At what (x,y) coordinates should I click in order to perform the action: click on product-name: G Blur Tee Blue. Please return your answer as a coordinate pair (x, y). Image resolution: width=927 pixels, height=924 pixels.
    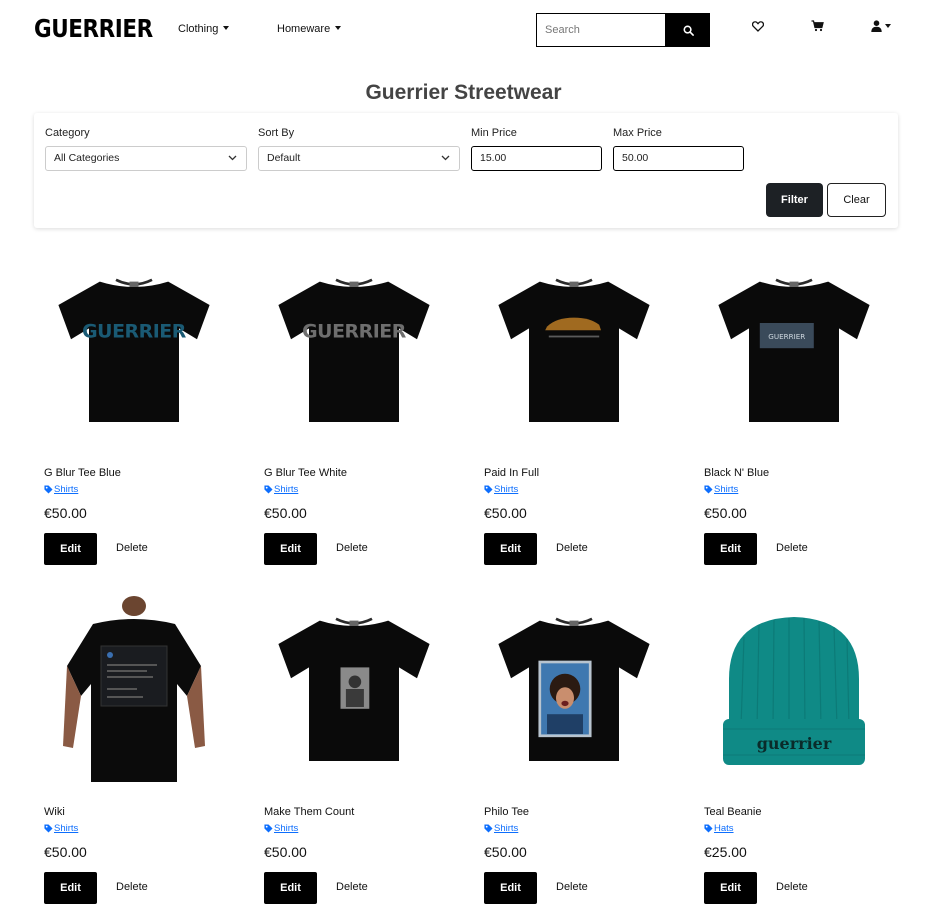
    Looking at the image, I should click on (82, 473).